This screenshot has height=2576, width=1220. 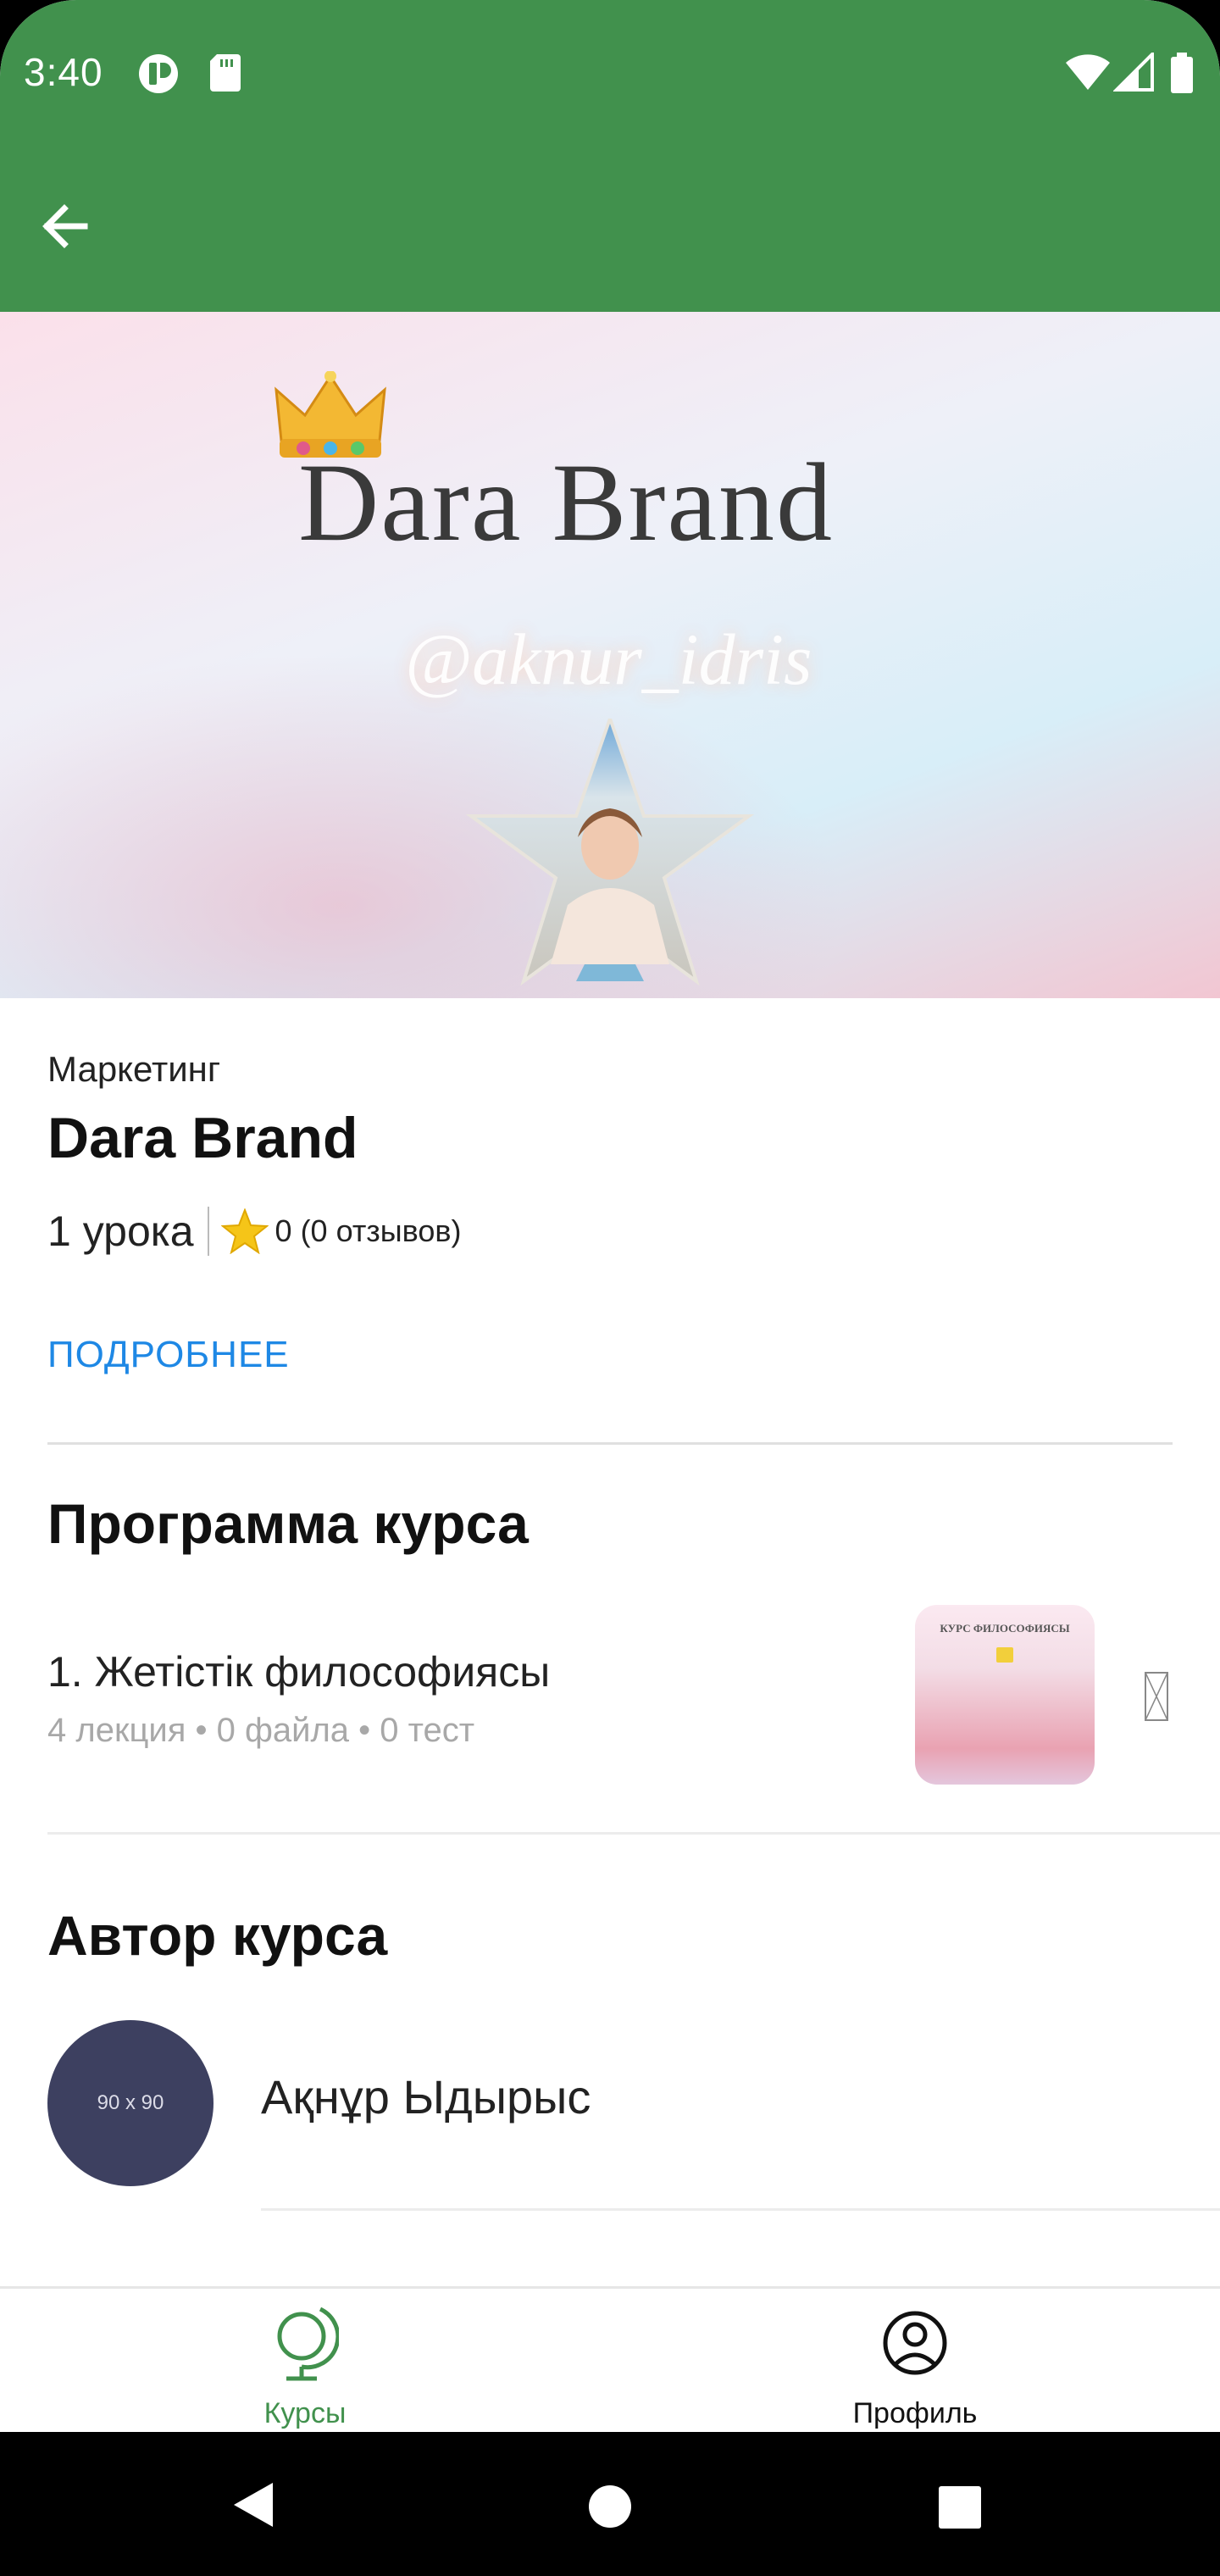 What do you see at coordinates (915, 2413) in the screenshot?
I see `nav-label-profile: Профиль` at bounding box center [915, 2413].